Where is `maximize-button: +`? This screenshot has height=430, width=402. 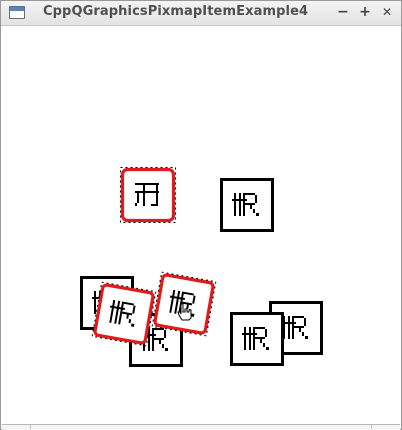 maximize-button: + is located at coordinates (365, 12).